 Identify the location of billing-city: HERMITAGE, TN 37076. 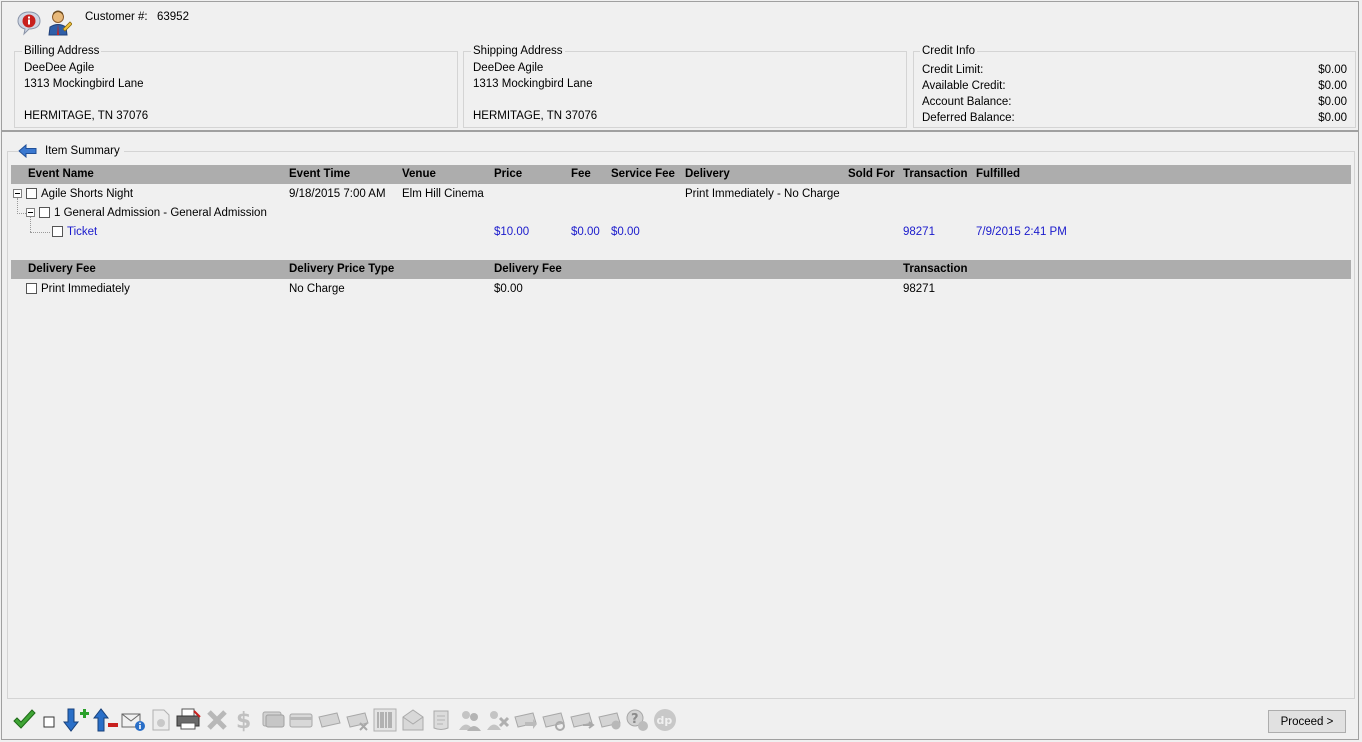
(86, 116).